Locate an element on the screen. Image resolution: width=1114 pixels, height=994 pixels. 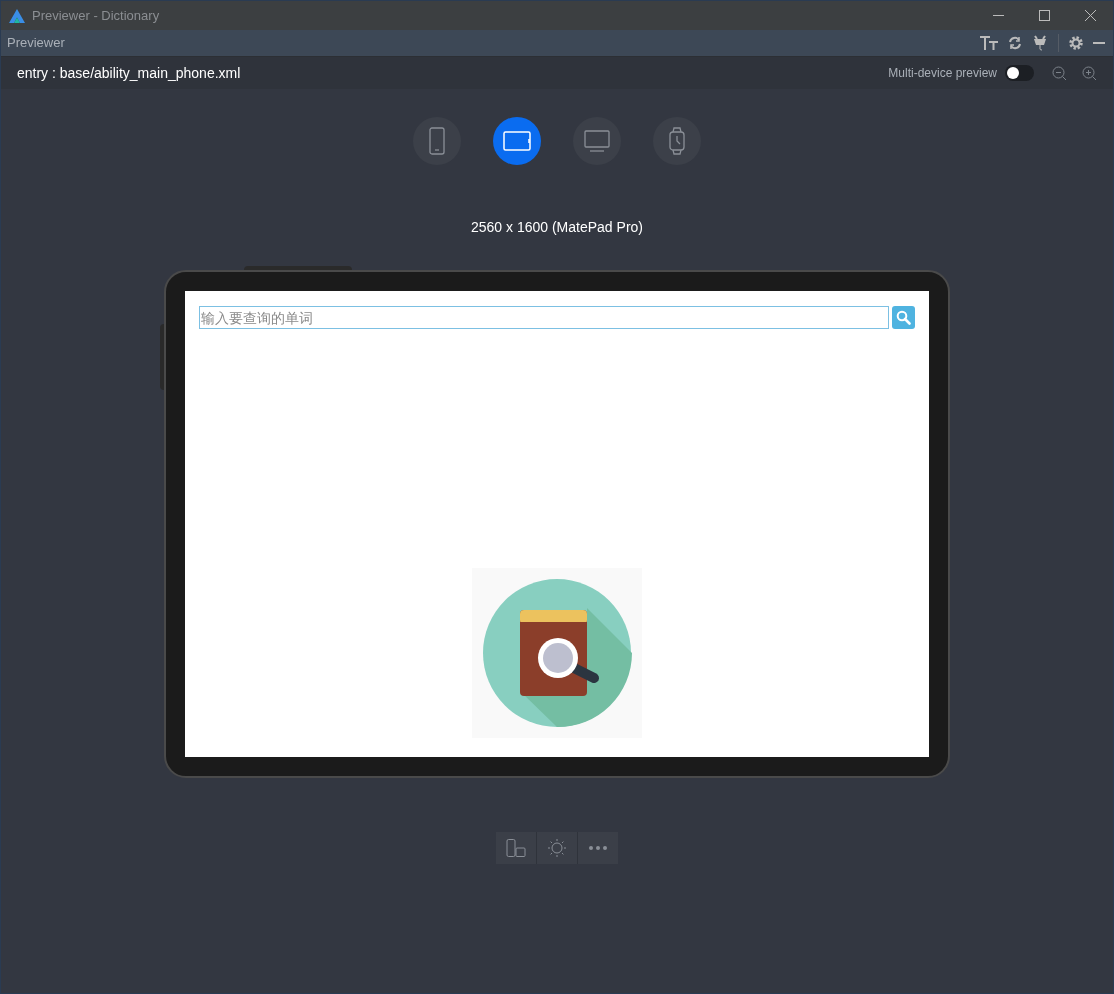
window-title: Previewer - Dictionary is located at coordinates (96, 15).